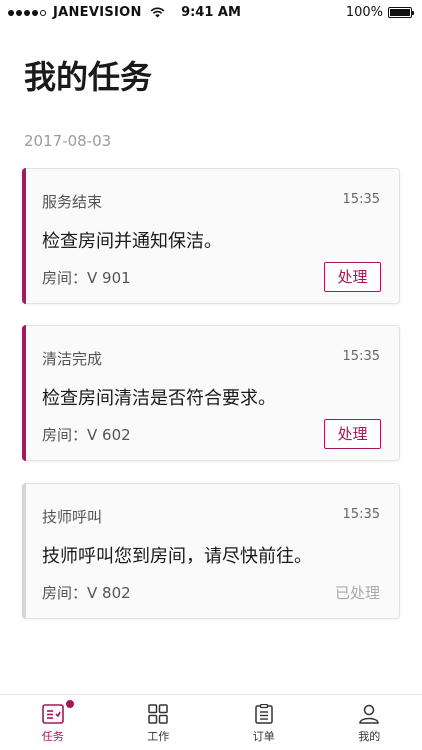 The image size is (422, 750). Describe the element at coordinates (369, 736) in the screenshot. I see `tab-label: 我的` at that location.